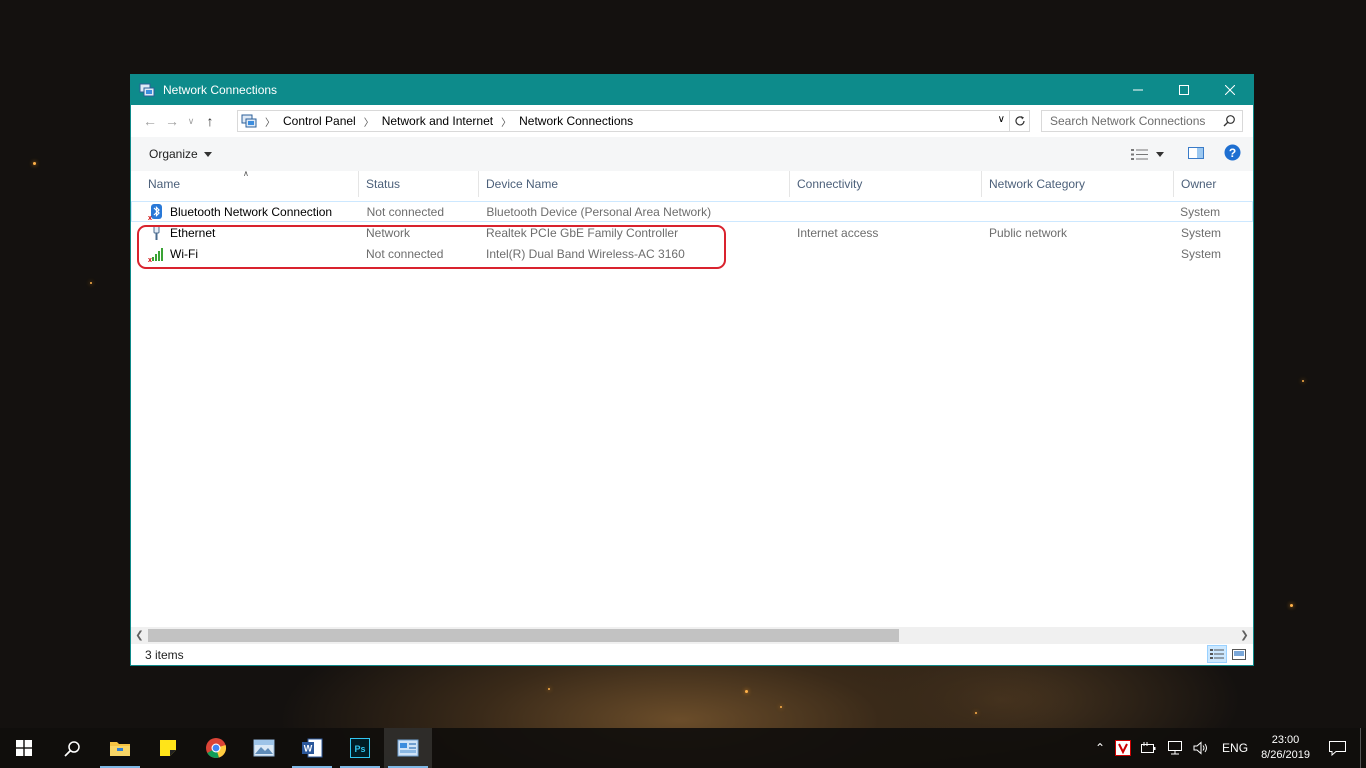 Image resolution: width=1366 pixels, height=768 pixels. What do you see at coordinates (1285, 755) in the screenshot?
I see `clock-date: 8/26/2019` at bounding box center [1285, 755].